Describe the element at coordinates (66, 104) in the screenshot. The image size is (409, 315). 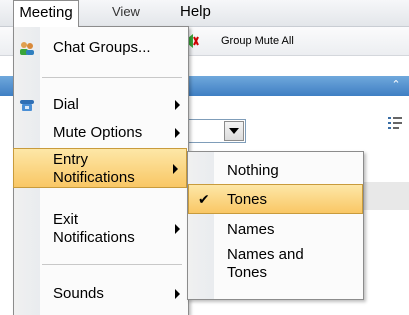
I see `menu-item-label: Dial` at that location.